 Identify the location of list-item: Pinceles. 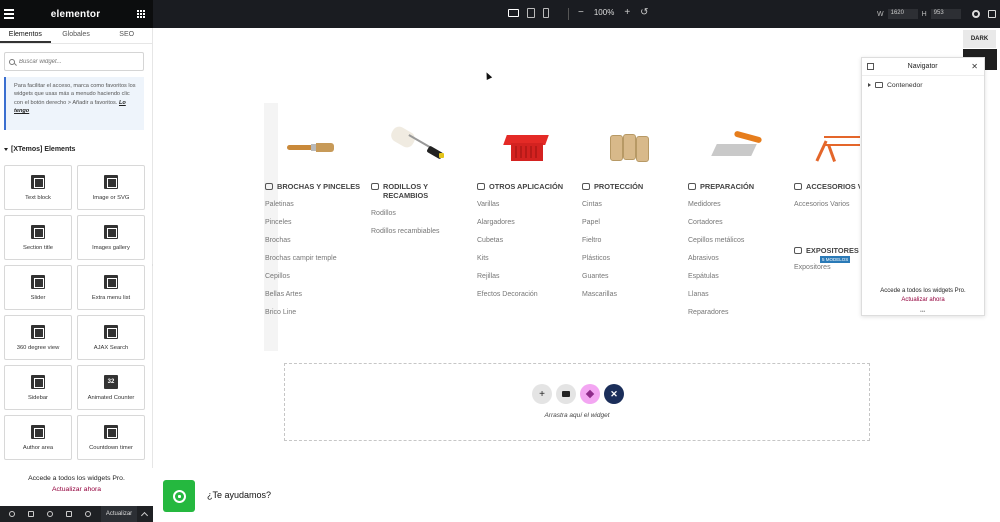
(315, 227).